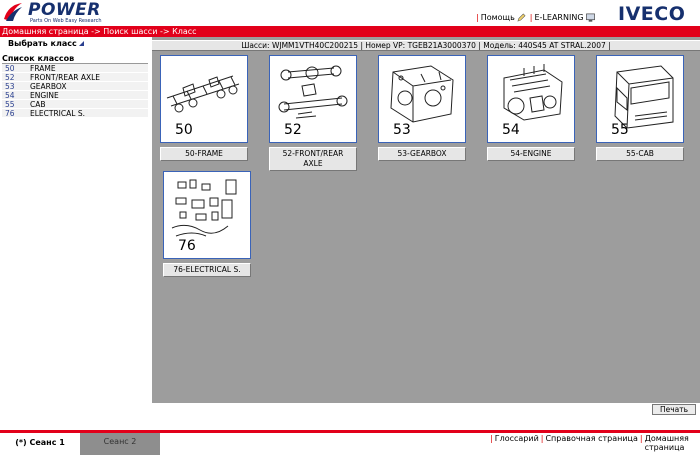  What do you see at coordinates (521, 17) in the screenshot?
I see `help-pencil-icon` at bounding box center [521, 17].